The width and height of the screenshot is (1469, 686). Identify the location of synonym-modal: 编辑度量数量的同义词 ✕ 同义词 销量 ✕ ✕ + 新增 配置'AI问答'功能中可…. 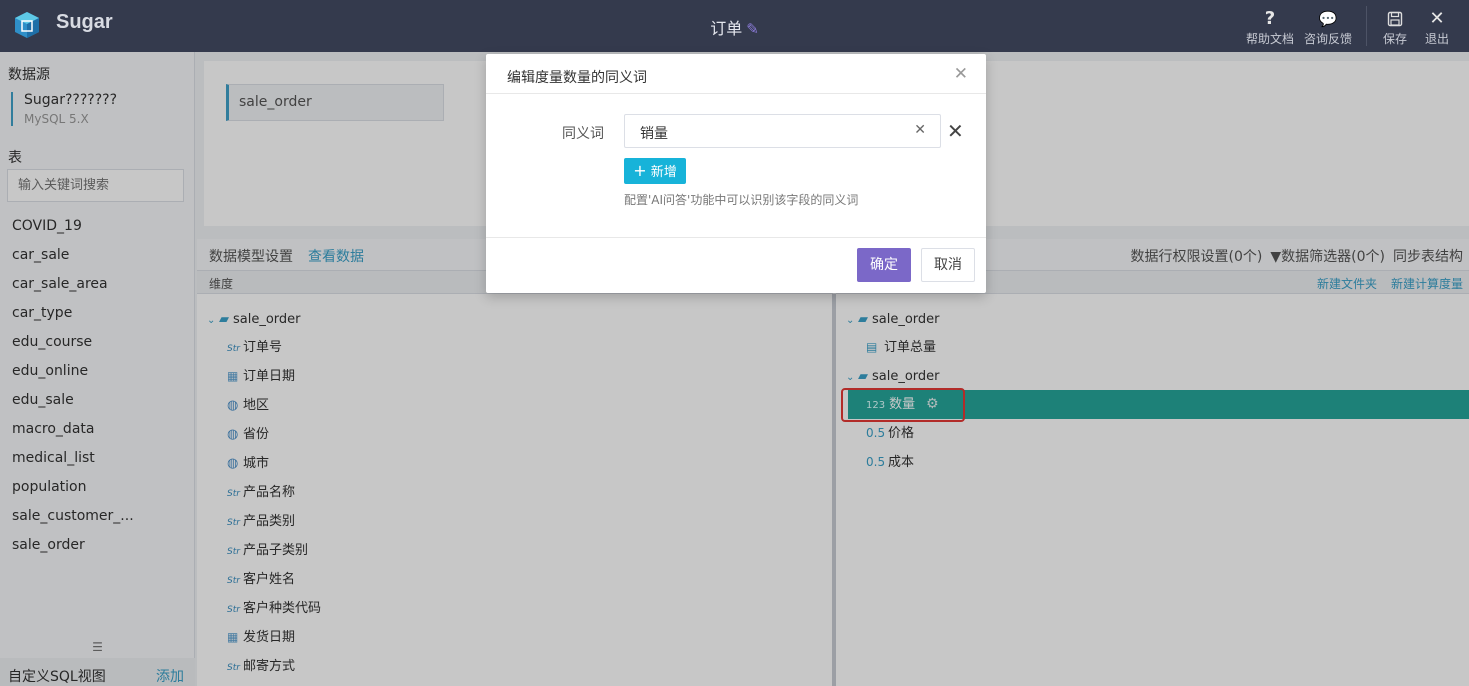
(736, 173).